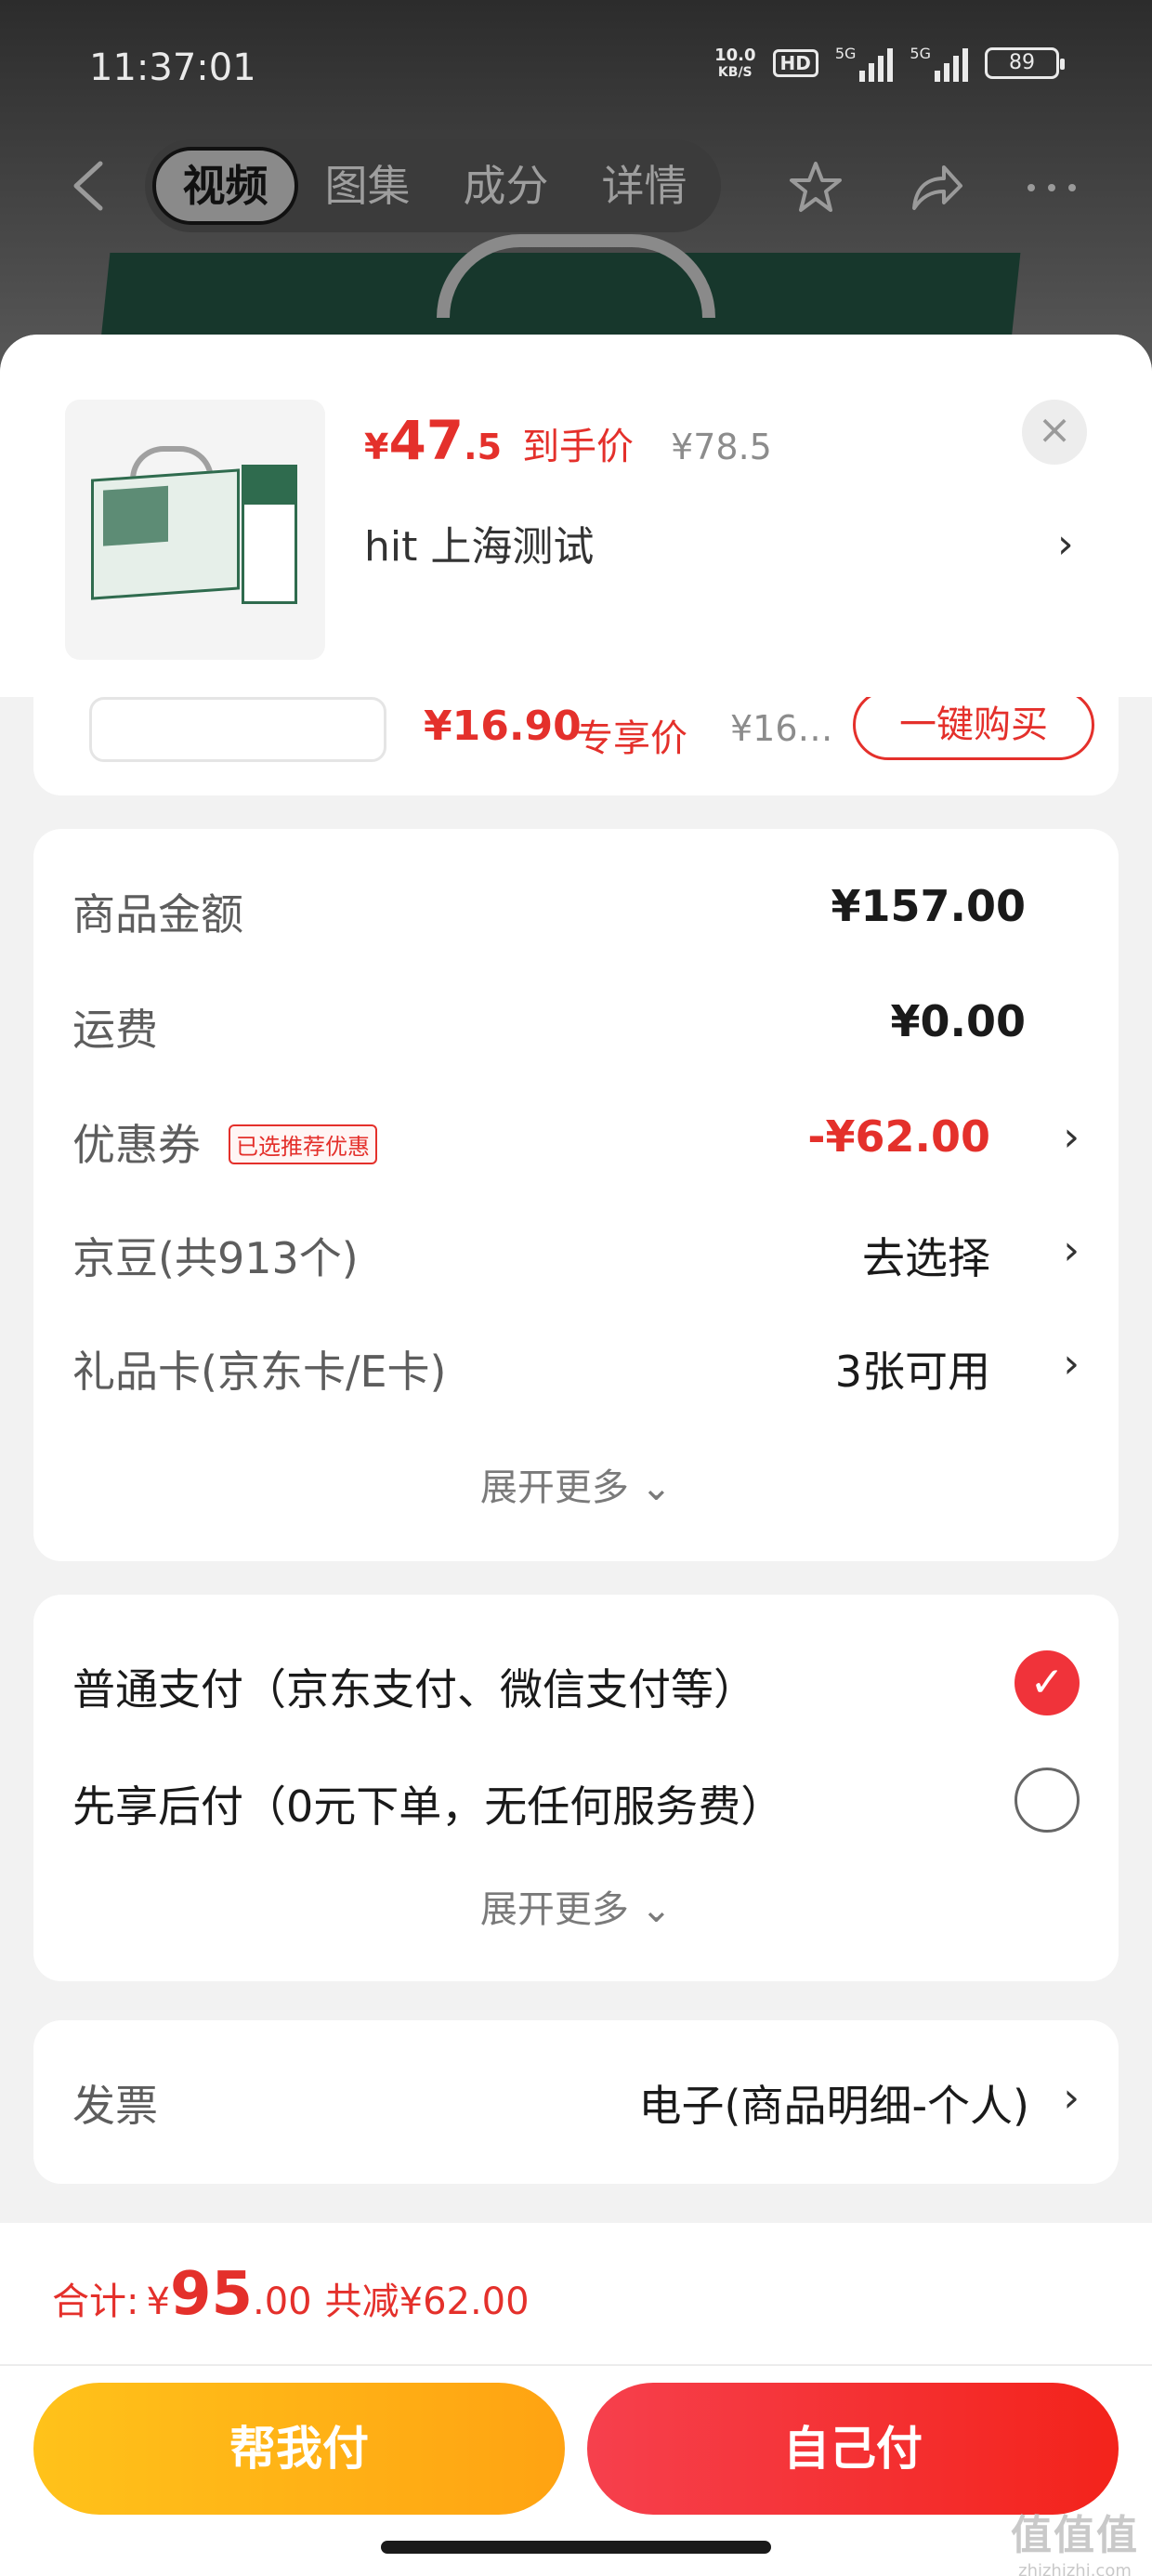  I want to click on coupon-label: 优惠券, so click(136, 1145).